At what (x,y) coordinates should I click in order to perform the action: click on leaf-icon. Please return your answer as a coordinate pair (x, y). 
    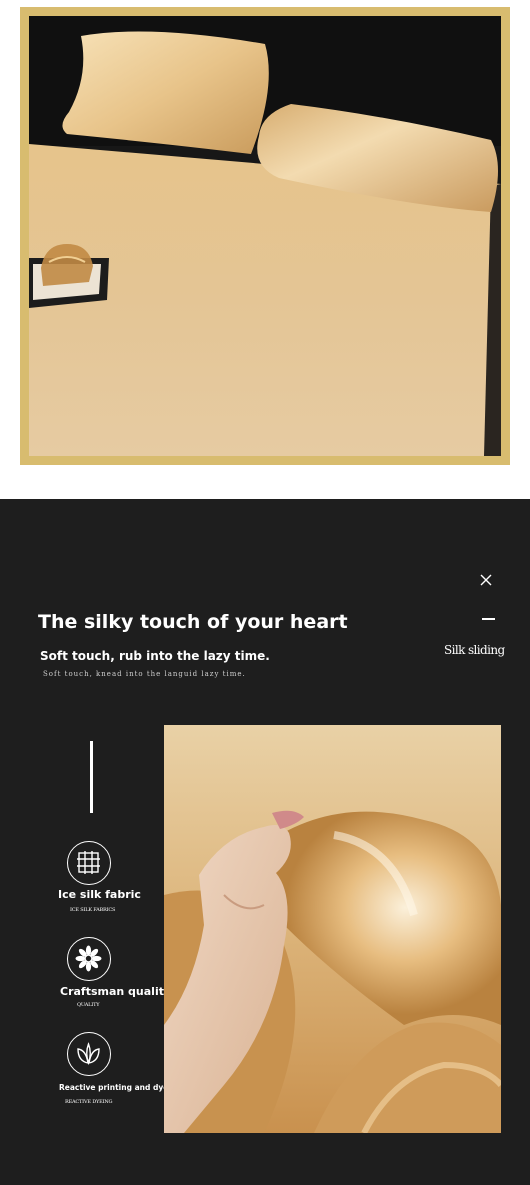
    Looking at the image, I should click on (89, 1054).